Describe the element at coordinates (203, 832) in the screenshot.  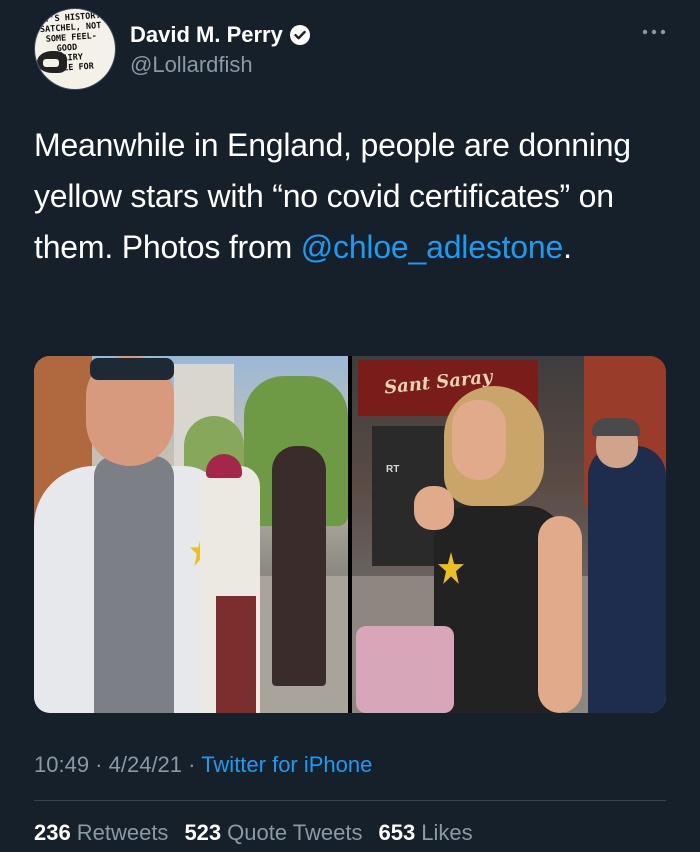
I see `quote-tweets-count: 523` at that location.